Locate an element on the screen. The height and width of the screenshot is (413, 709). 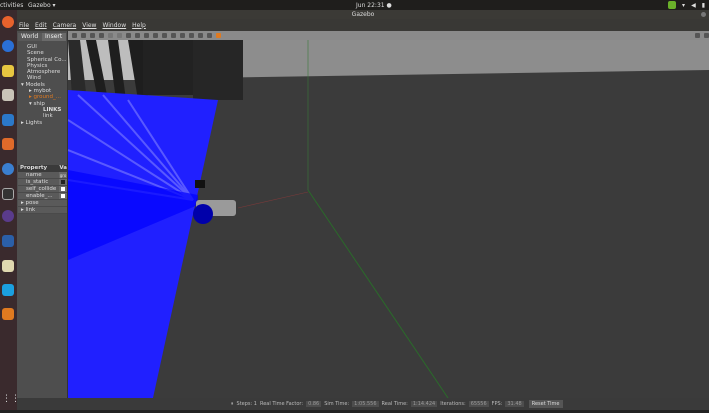
window-title-bar: Gazebo is located at coordinates (363, 14).